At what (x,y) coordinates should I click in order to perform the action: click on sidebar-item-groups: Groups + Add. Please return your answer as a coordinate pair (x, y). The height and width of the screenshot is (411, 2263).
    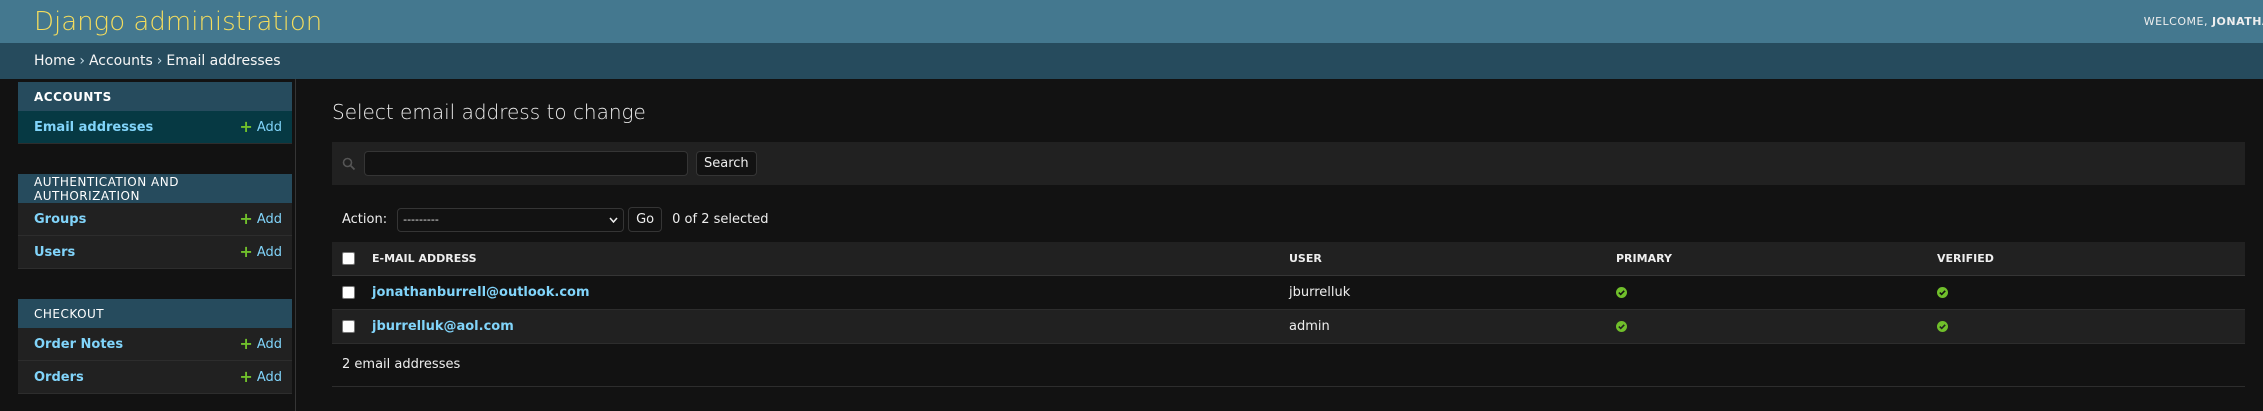
    Looking at the image, I should click on (155, 219).